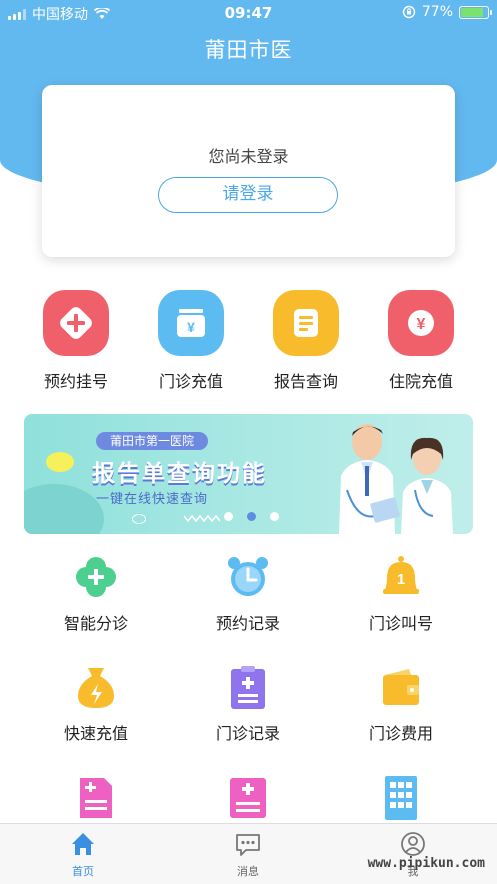  What do you see at coordinates (248, 13) in the screenshot?
I see `status-bar: 中国移动 09:47 77%` at bounding box center [248, 13].